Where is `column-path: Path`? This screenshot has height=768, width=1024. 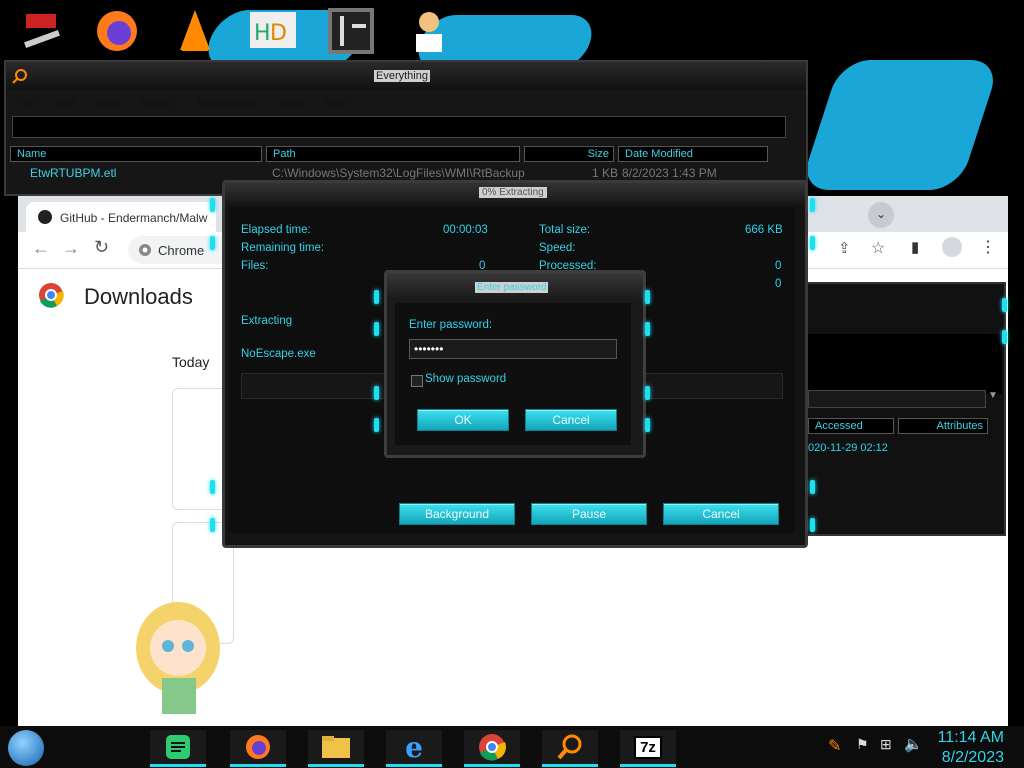
column-path: Path is located at coordinates (393, 154).